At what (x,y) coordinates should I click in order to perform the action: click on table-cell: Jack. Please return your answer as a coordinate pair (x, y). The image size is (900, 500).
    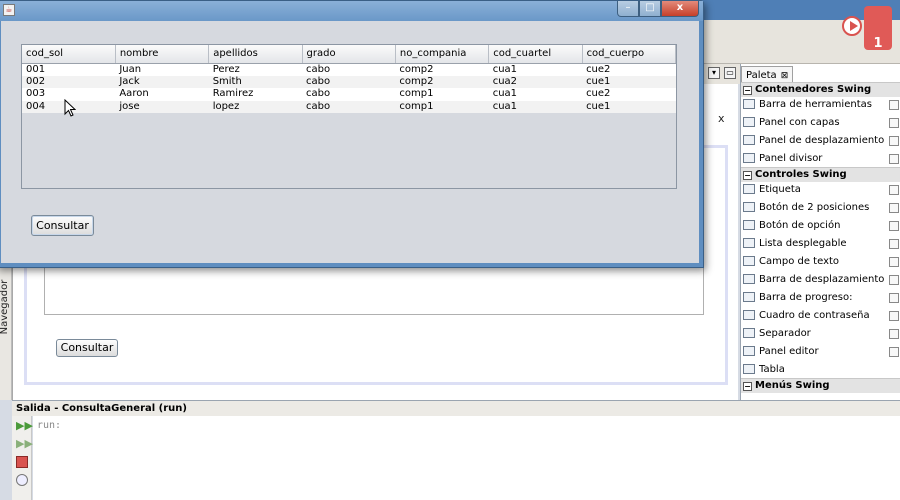
    Looking at the image, I should click on (162, 81).